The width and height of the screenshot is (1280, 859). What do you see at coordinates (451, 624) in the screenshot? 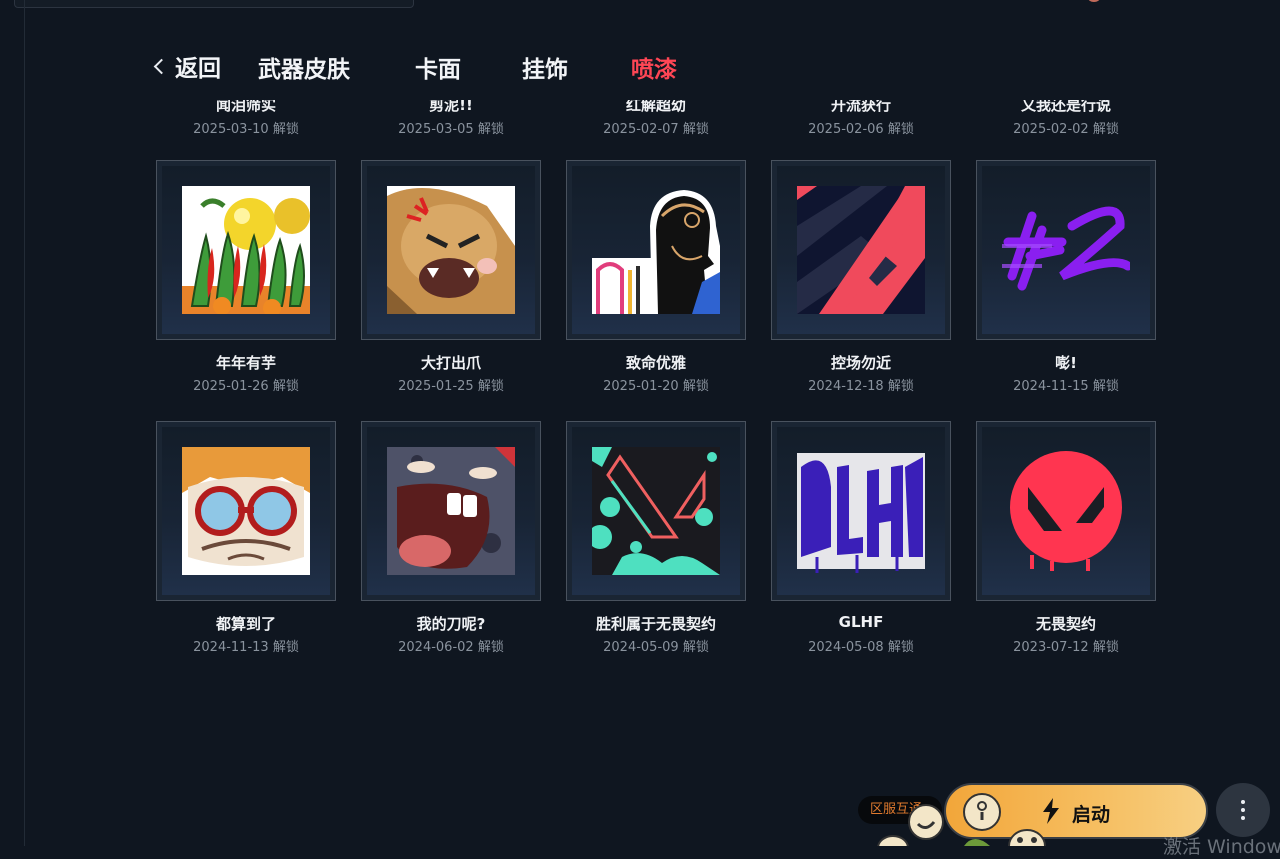
I see `spray-name: 我的刀呢?` at bounding box center [451, 624].